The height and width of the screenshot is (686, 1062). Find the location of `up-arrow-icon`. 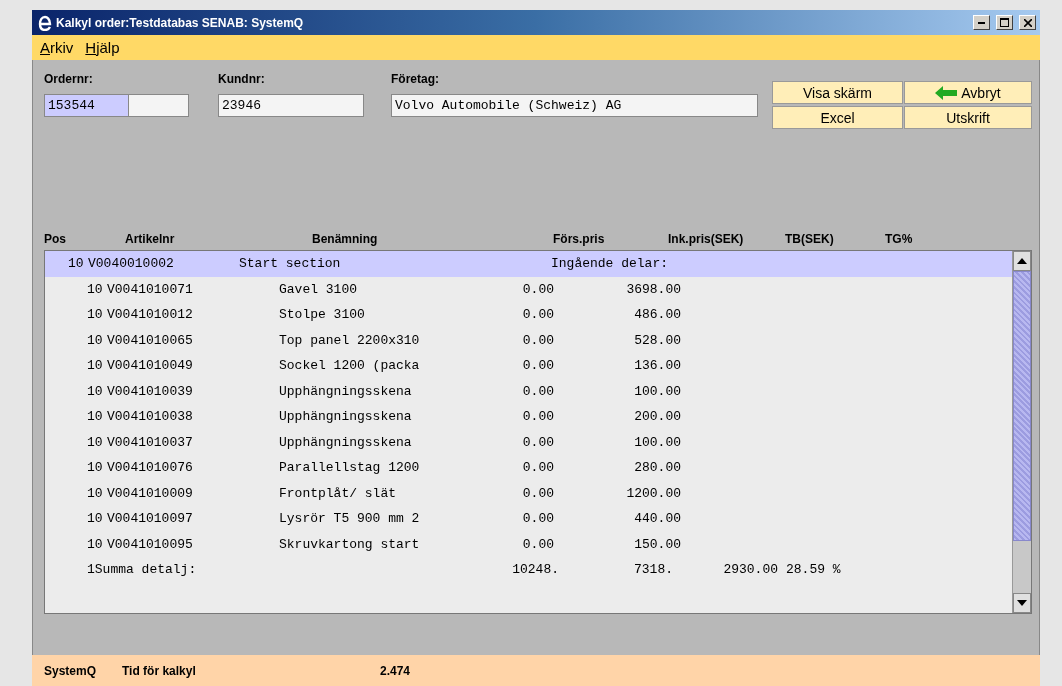

up-arrow-icon is located at coordinates (1022, 261).